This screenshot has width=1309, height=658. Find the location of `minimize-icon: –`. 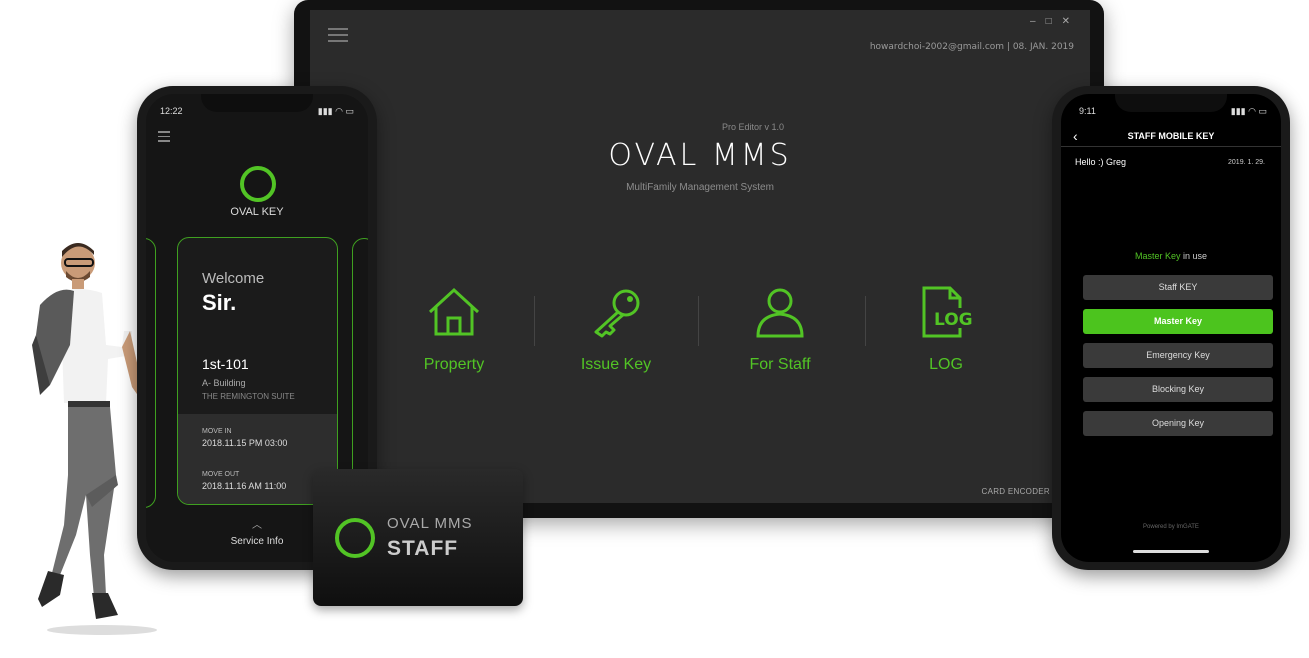

minimize-icon: – is located at coordinates (1038, 21).